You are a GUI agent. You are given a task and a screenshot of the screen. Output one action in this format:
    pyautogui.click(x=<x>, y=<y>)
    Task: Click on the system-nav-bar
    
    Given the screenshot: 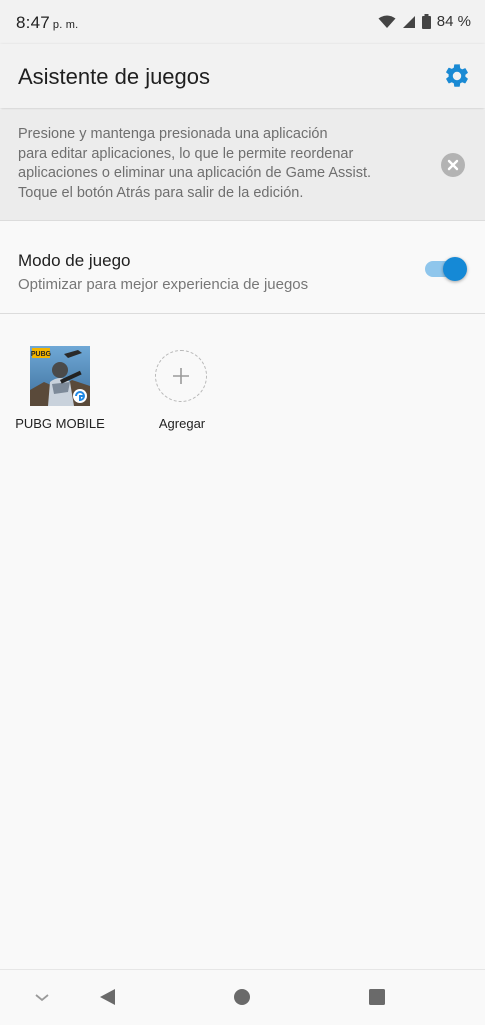 What is the action you would take?
    pyautogui.click(x=242, y=997)
    